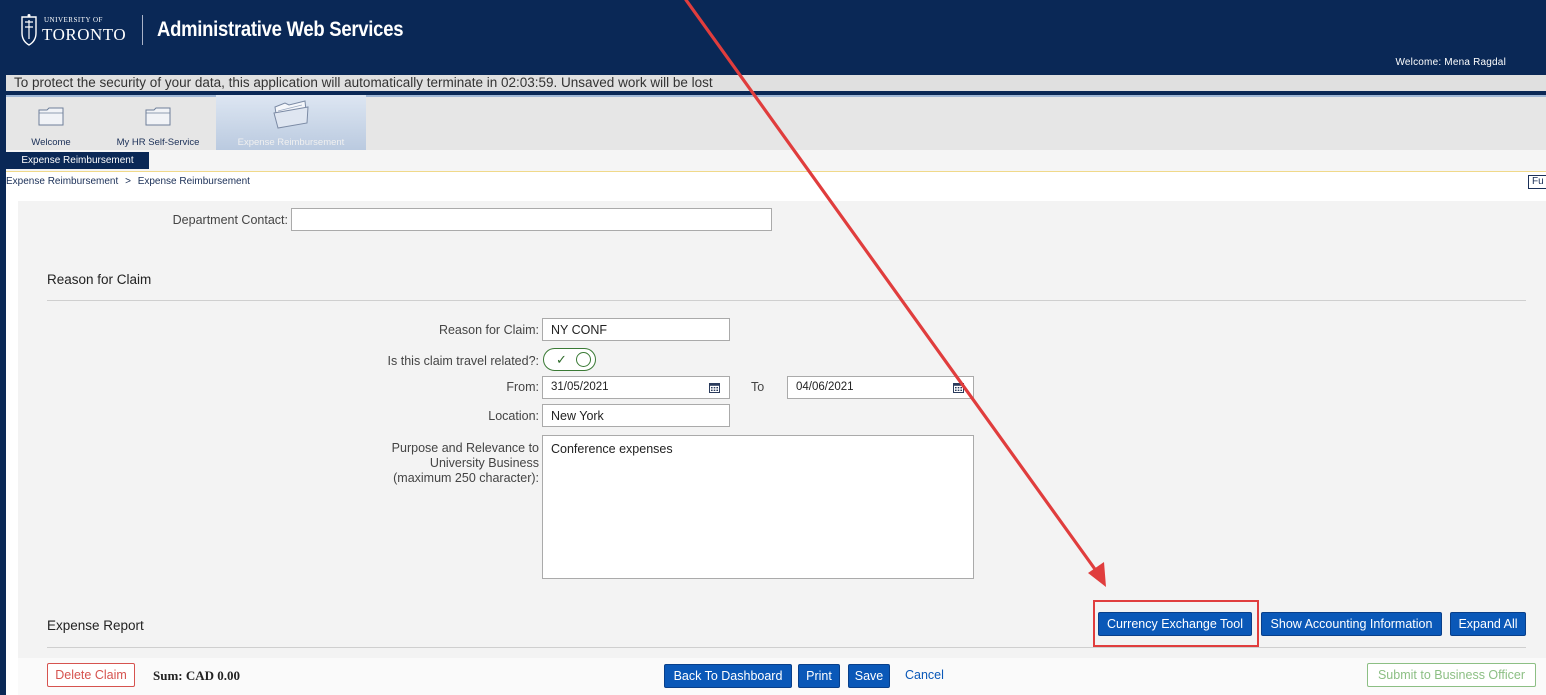 This screenshot has width=1546, height=695. Describe the element at coordinates (91, 675) in the screenshot. I see `delete-claim-button: Delete Claim` at that location.